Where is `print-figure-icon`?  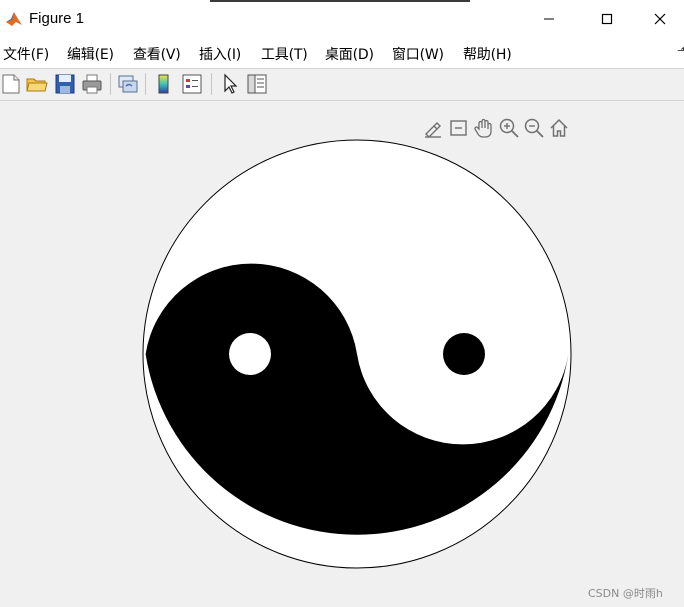
print-figure-icon is located at coordinates (92, 84).